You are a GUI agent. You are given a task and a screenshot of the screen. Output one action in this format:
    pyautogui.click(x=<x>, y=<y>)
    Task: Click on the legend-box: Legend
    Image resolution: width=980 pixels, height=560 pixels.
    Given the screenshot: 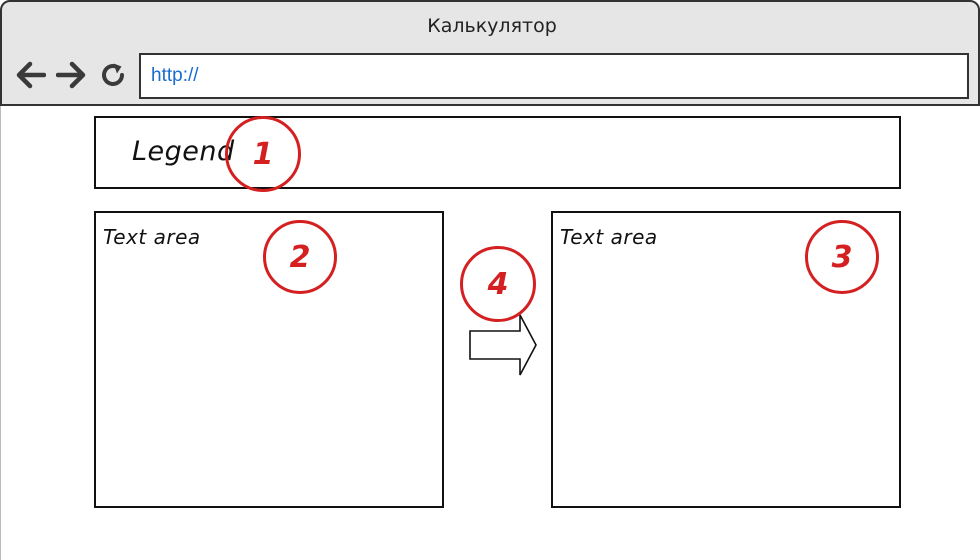 What is the action you would take?
    pyautogui.click(x=497, y=152)
    